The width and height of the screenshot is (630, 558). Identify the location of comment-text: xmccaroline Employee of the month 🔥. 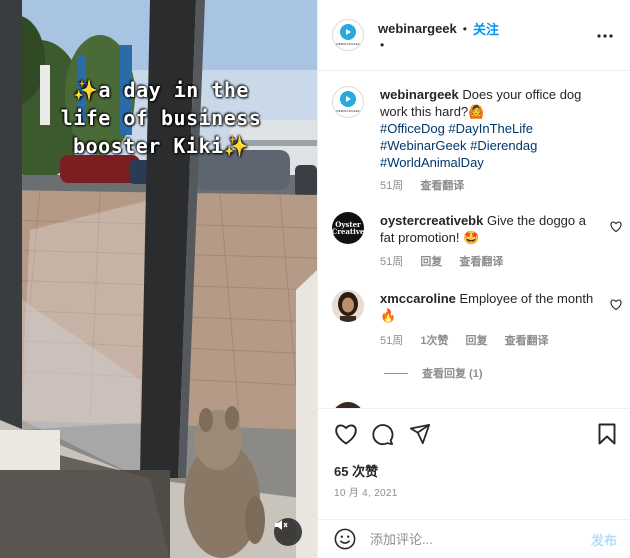
(490, 307).